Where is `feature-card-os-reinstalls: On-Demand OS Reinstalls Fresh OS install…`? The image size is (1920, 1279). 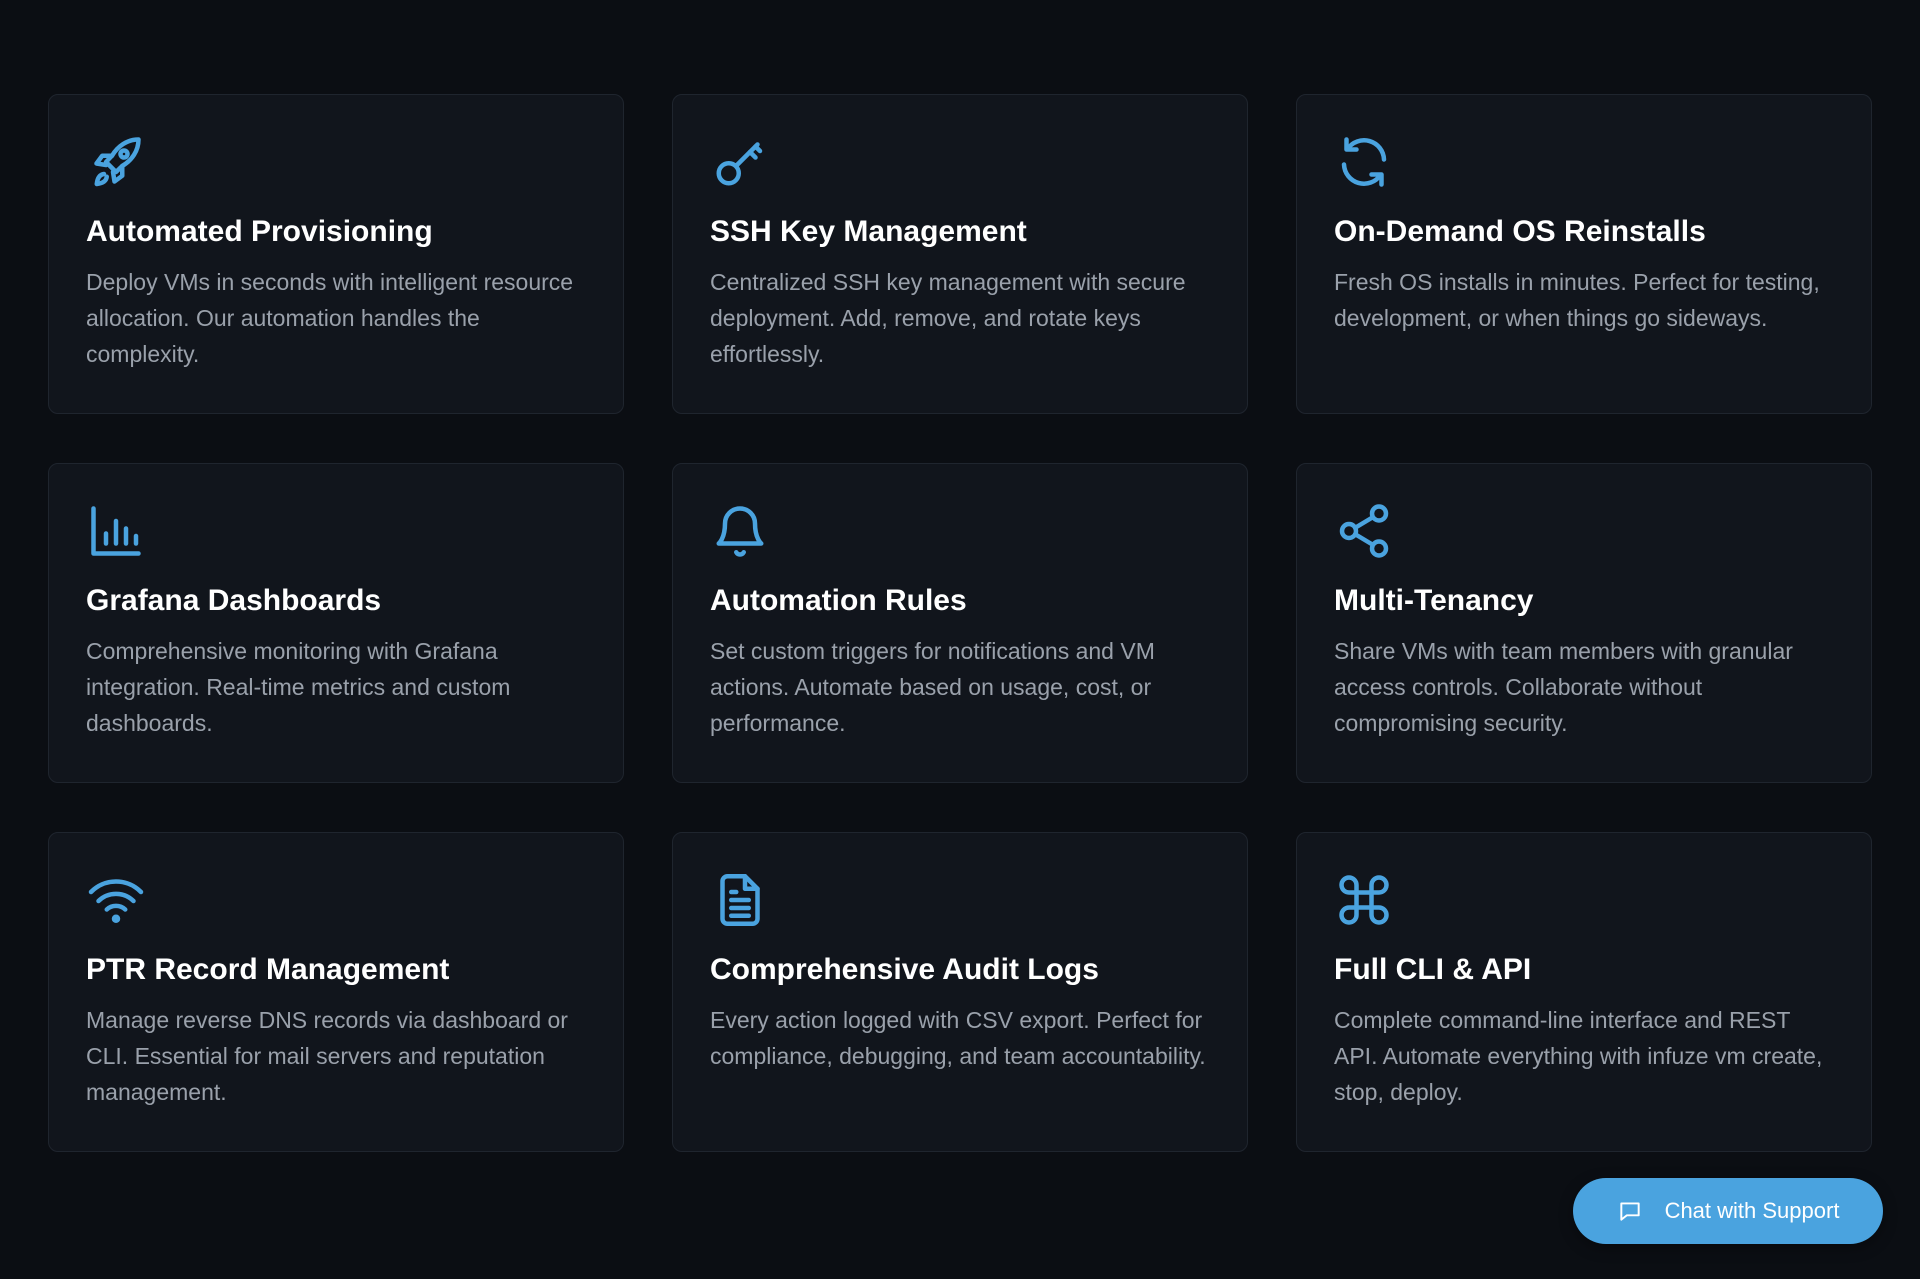 feature-card-os-reinstalls: On-Demand OS Reinstalls Fresh OS install… is located at coordinates (1584, 254).